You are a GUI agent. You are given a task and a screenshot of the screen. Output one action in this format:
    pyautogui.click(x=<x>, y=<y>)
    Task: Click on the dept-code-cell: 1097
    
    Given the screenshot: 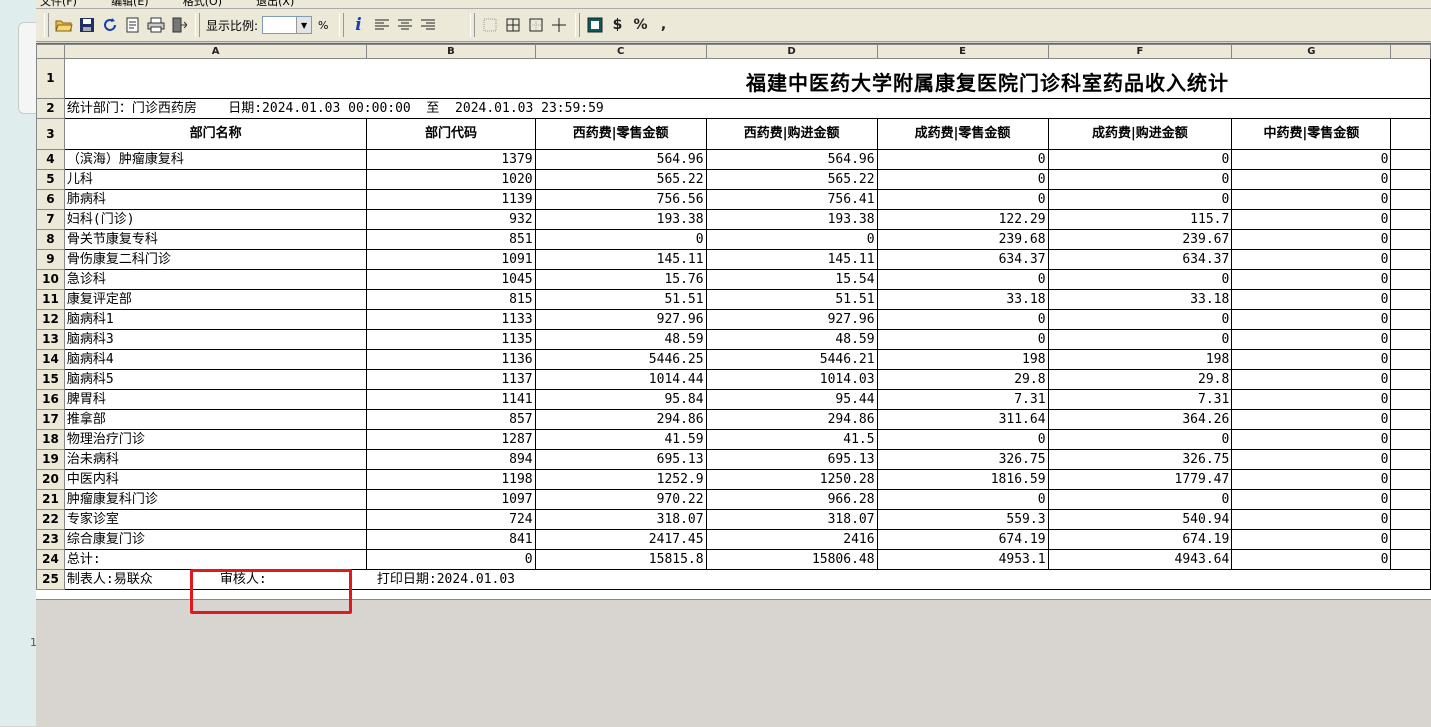 What is the action you would take?
    pyautogui.click(x=451, y=499)
    